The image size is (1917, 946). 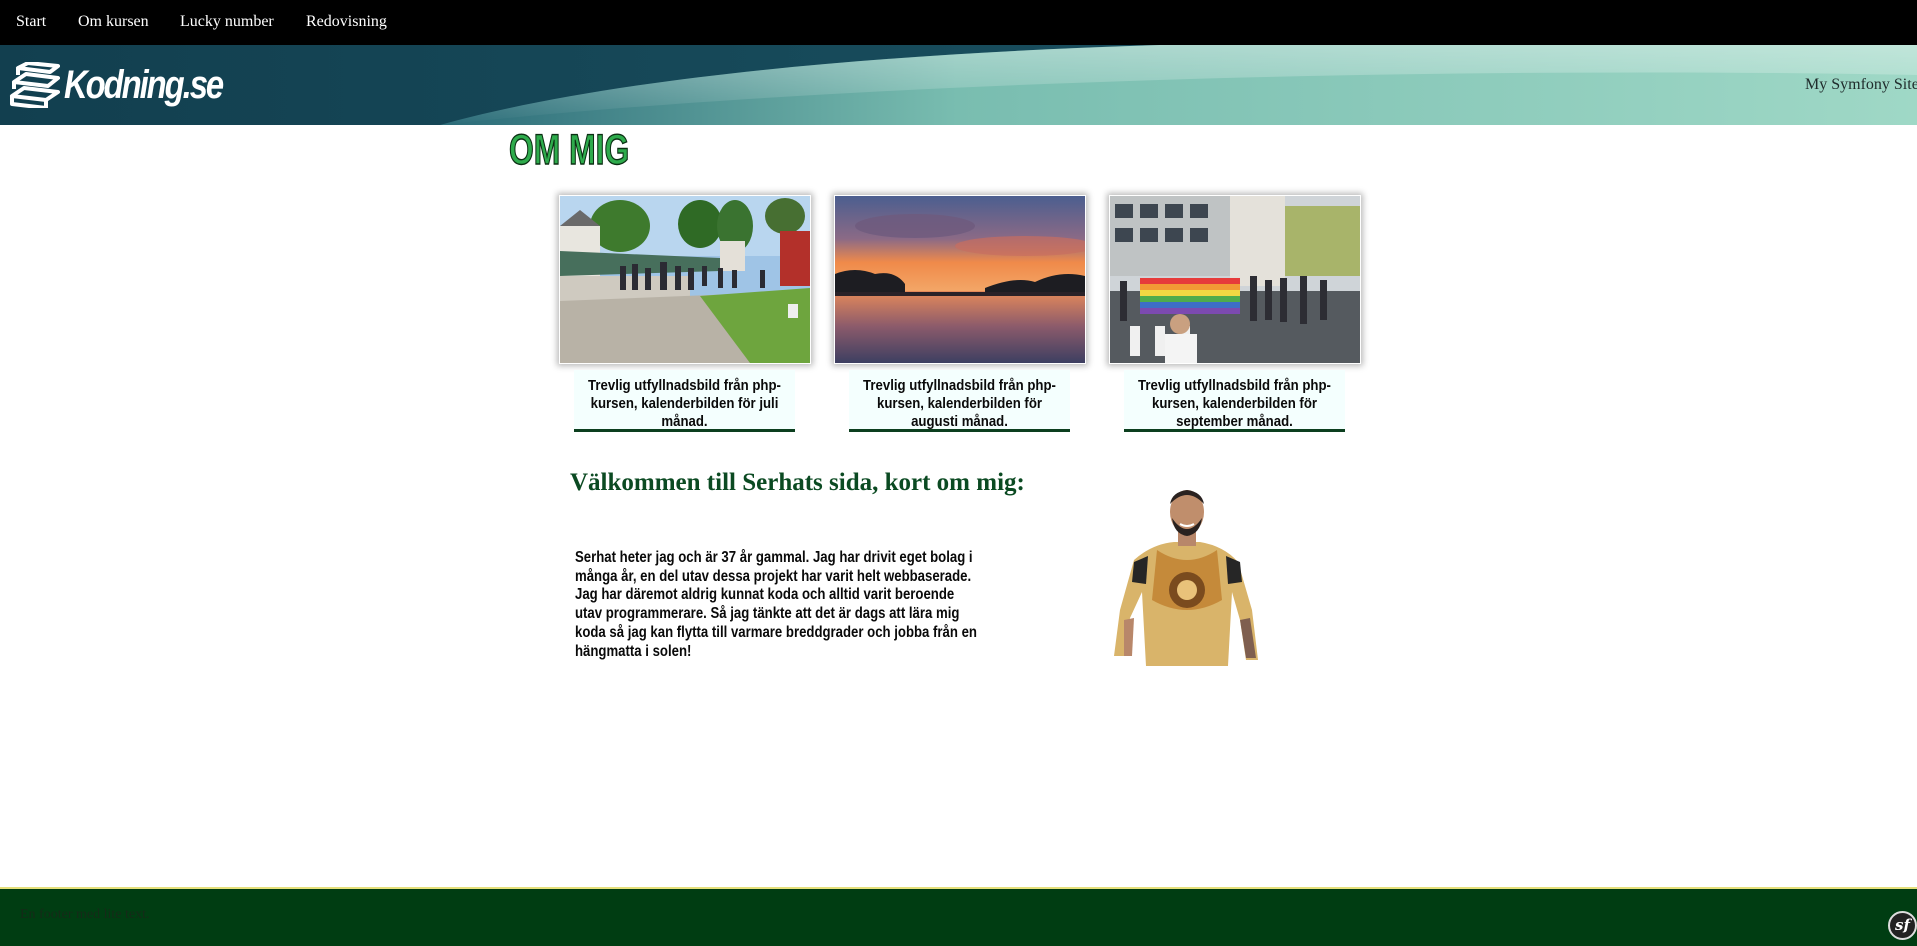 I want to click on page-title: OM MIG, so click(x=569, y=149).